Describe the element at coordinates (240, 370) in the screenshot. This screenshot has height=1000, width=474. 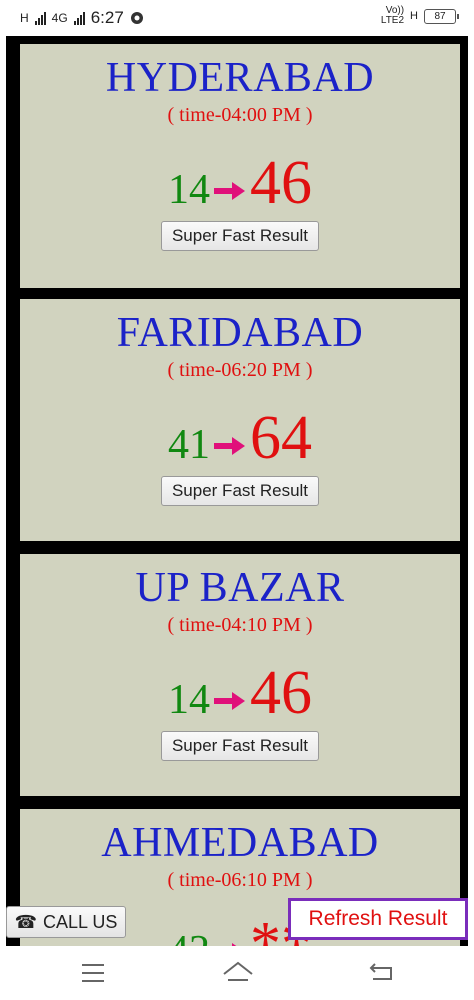
I see `draw-time: ( time-06:20 PM )` at that location.